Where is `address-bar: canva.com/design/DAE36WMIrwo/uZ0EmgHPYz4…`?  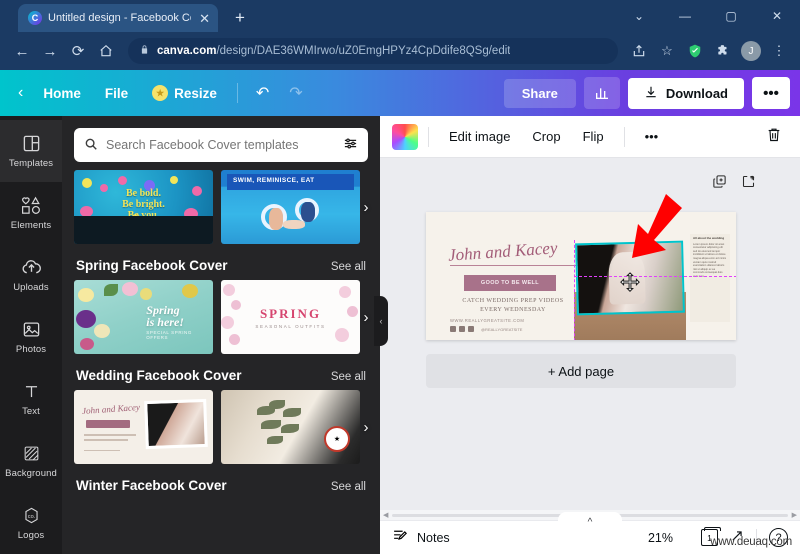
address-bar: canva.com/design/DAE36WMIrwo/uZ0EmgHPYz4… is located at coordinates (373, 51).